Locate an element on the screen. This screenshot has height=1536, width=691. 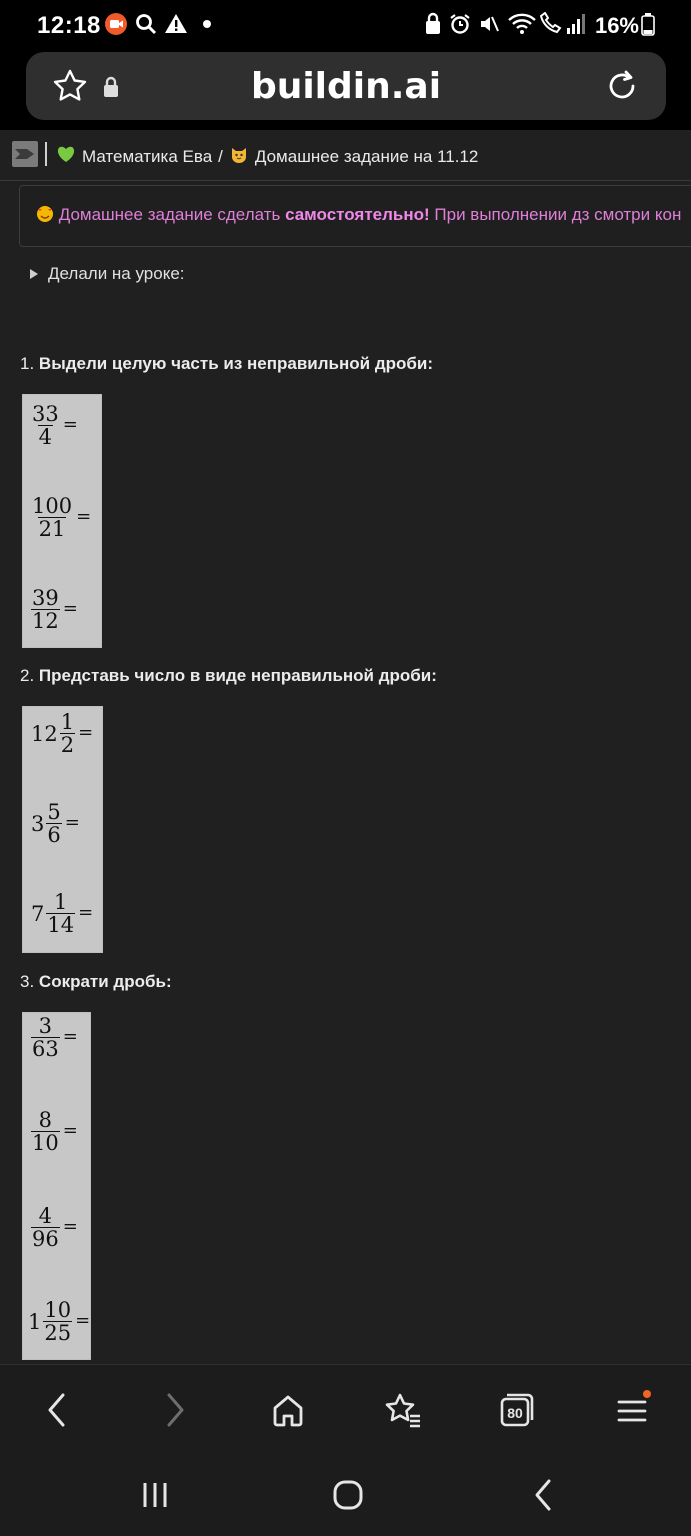
status-bar: 12:18 16% is located at coordinates (345, 25).